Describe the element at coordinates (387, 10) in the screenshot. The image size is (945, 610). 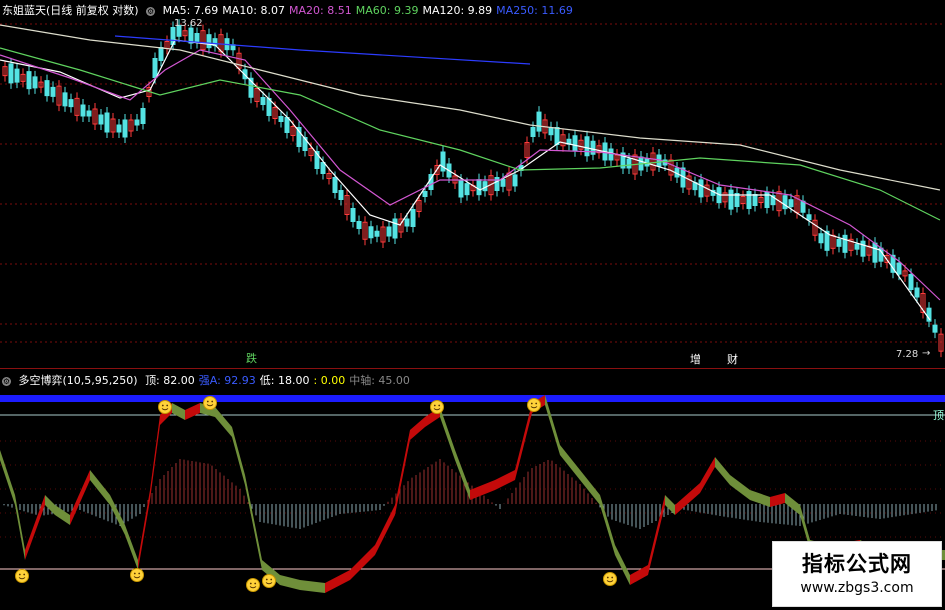
I see `ma-legend-item-3: MA60: 9.39` at that location.